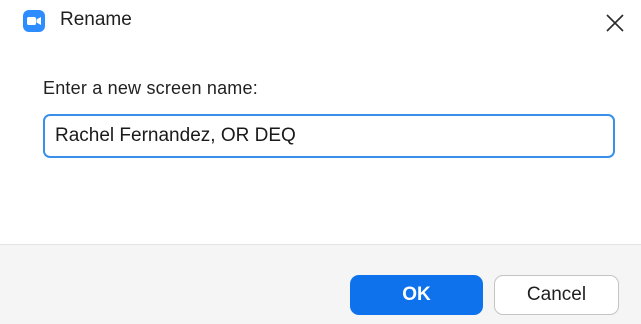 The height and width of the screenshot is (324, 641). What do you see at coordinates (34, 21) in the screenshot?
I see `zoom-camera-icon` at bounding box center [34, 21].